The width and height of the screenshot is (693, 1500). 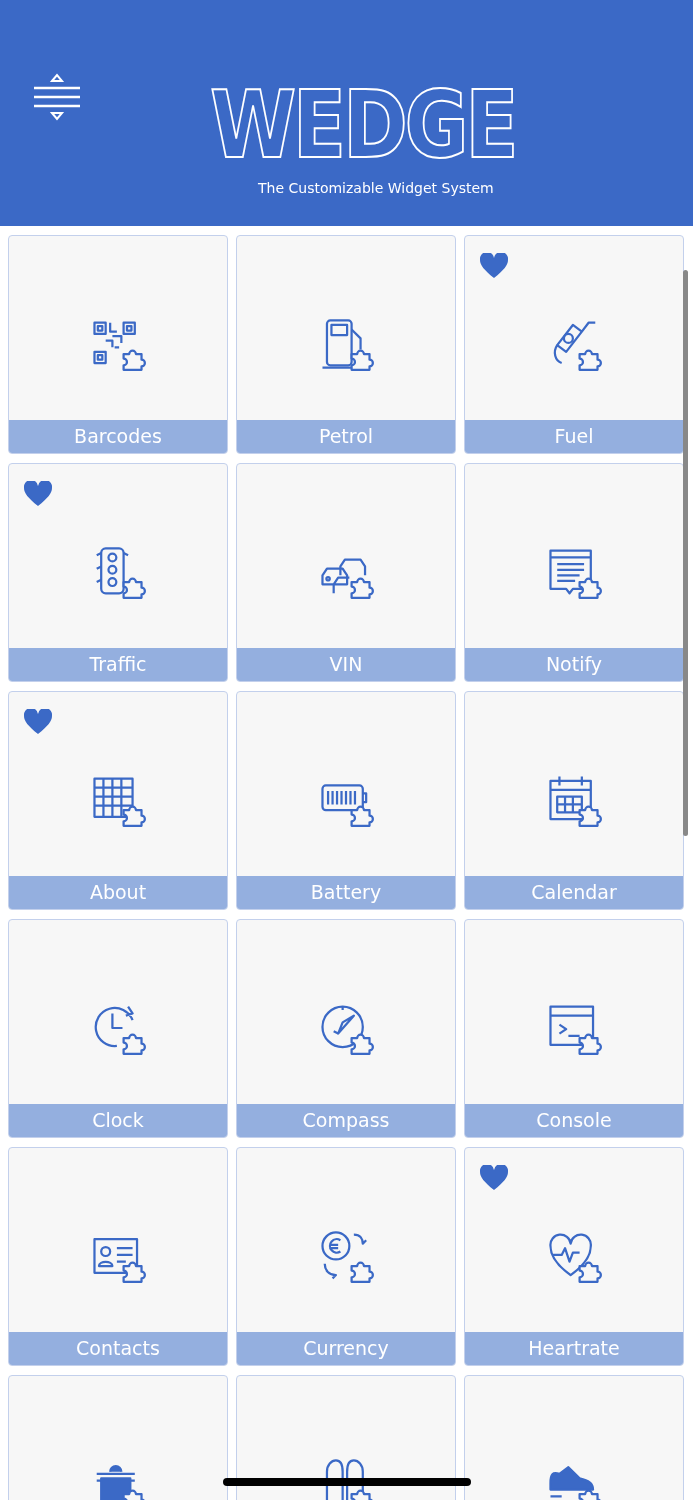 What do you see at coordinates (346, 892) in the screenshot?
I see `tile-label: Battery` at bounding box center [346, 892].